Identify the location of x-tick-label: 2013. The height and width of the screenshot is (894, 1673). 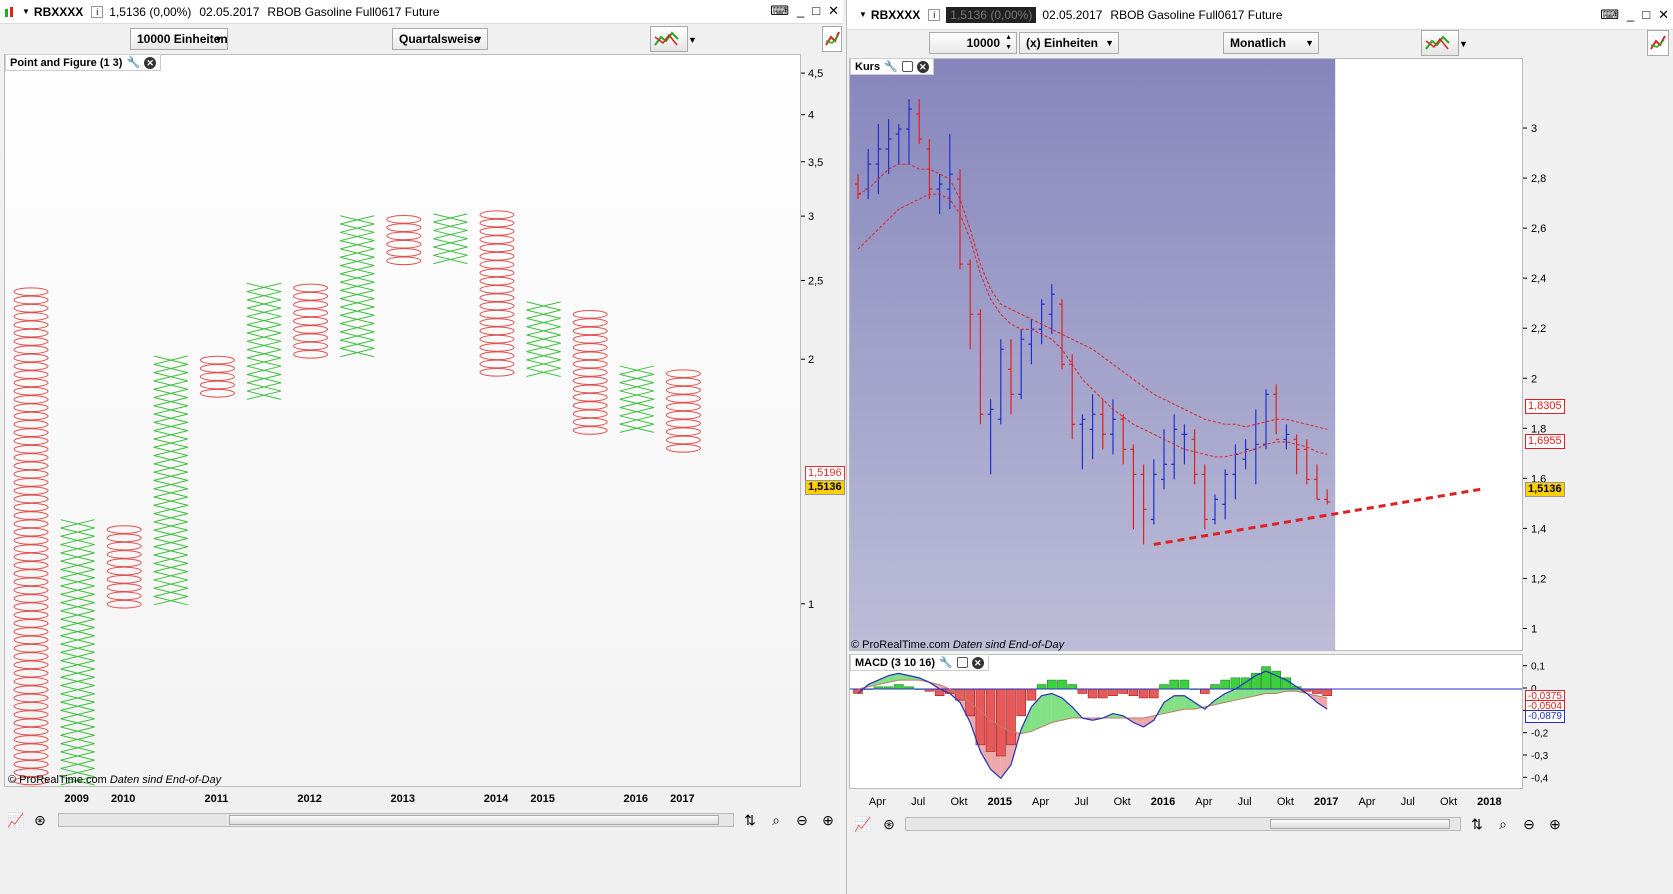
(403, 799).